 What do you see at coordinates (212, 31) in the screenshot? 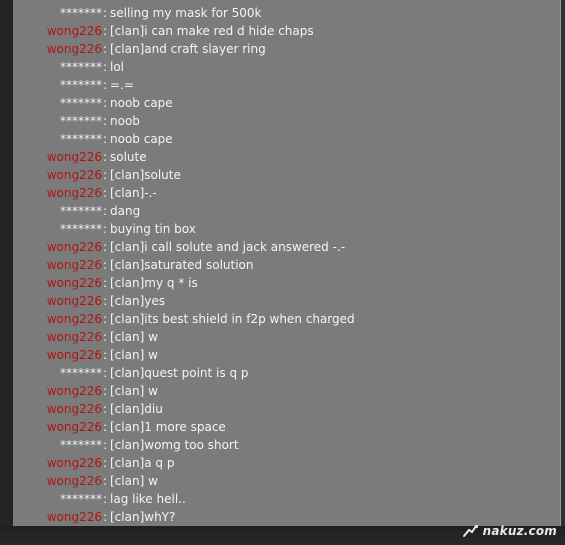
I see `message-text: [clan]i can make red d hide chaps` at bounding box center [212, 31].